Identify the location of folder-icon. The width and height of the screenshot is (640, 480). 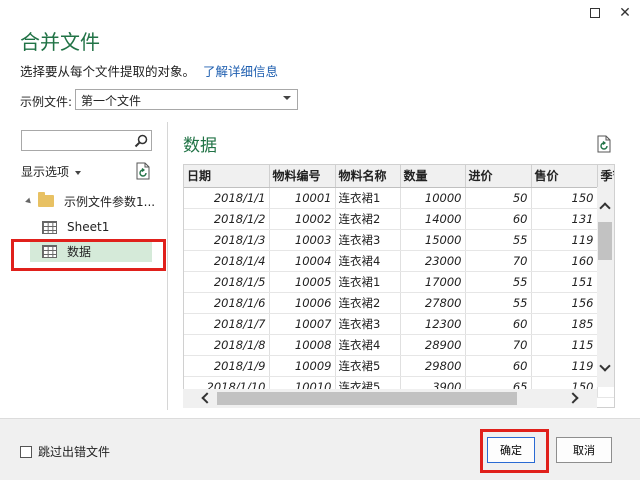
(46, 199).